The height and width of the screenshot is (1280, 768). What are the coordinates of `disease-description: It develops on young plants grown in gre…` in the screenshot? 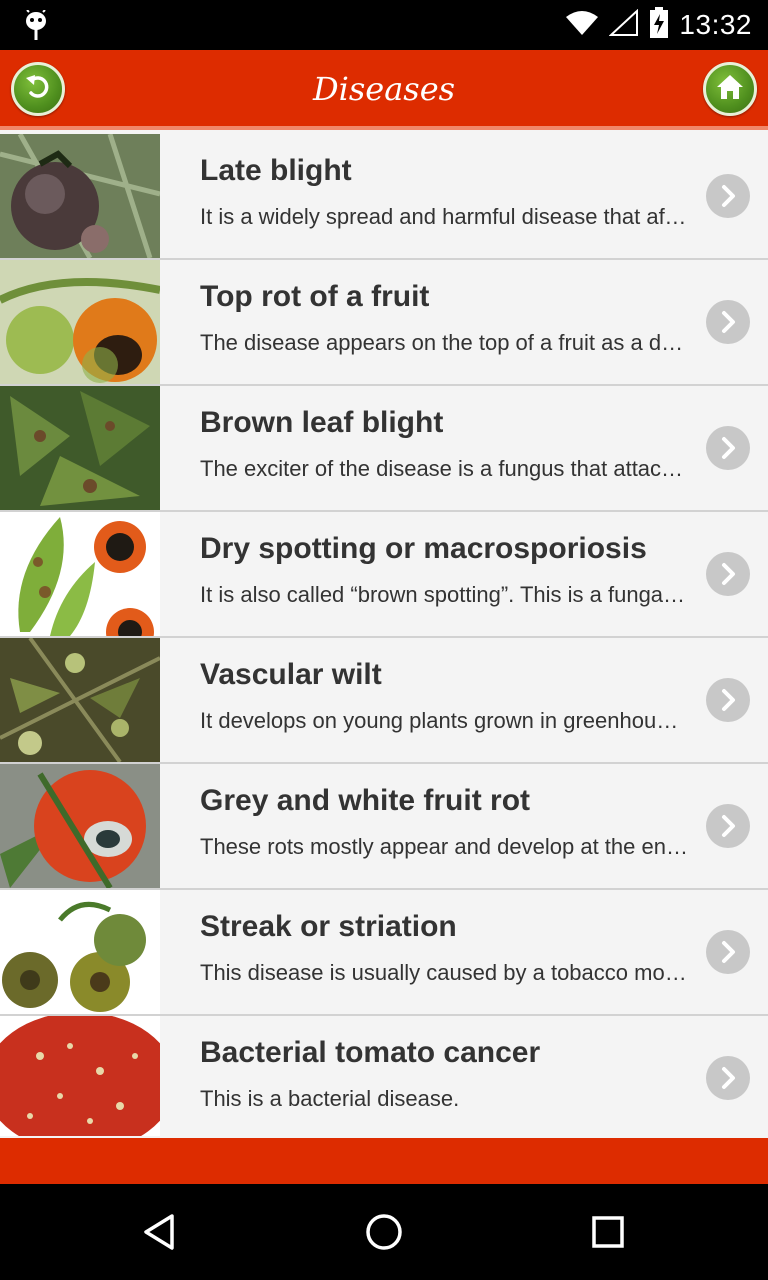 It's located at (444, 720).